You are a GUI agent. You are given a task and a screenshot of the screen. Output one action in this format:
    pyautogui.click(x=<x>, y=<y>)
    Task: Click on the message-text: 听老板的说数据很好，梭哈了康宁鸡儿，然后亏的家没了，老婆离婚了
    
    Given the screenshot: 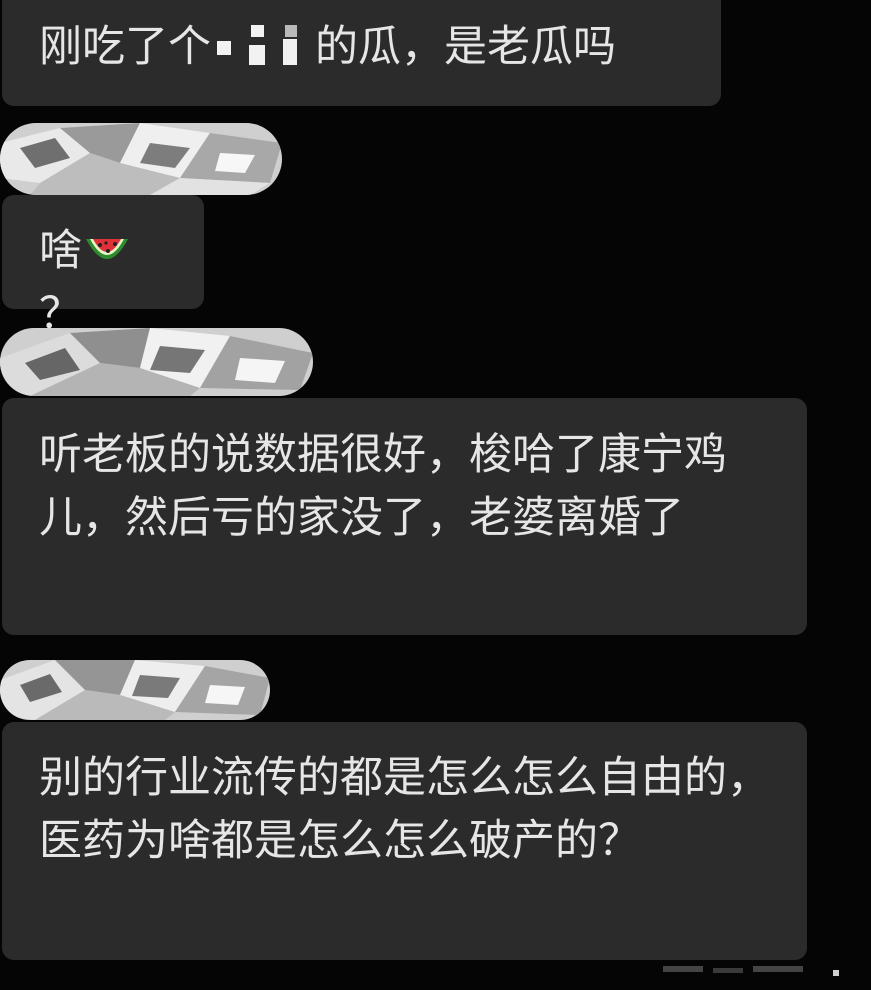 What is the action you would take?
    pyautogui.click(x=383, y=486)
    